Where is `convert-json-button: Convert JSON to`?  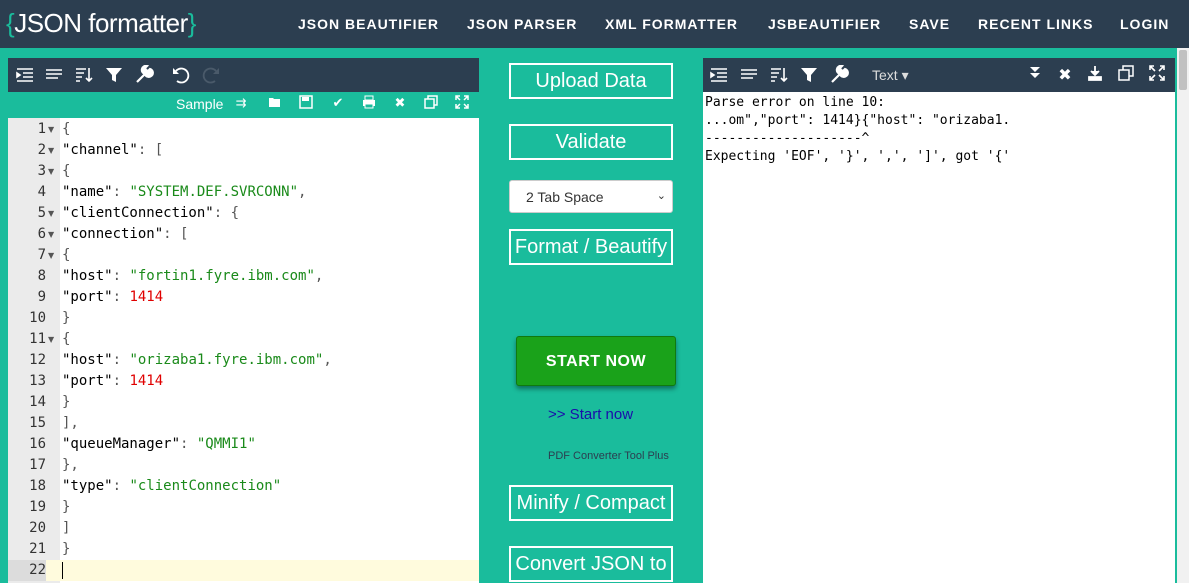
convert-json-button: Convert JSON to is located at coordinates (591, 564).